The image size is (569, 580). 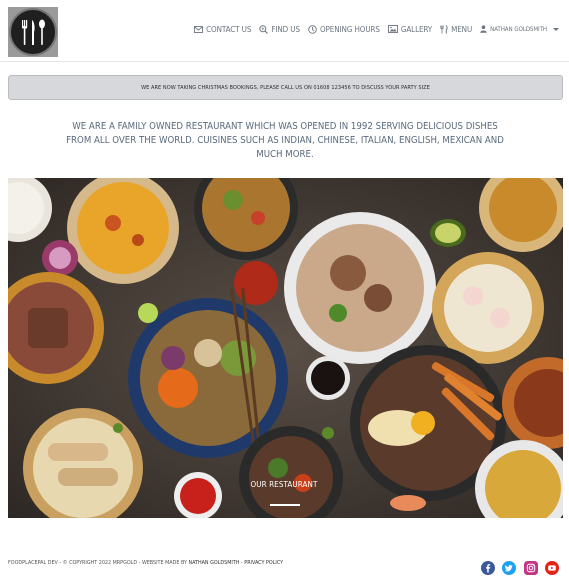 What do you see at coordinates (392, 29) in the screenshot?
I see `image-icon` at bounding box center [392, 29].